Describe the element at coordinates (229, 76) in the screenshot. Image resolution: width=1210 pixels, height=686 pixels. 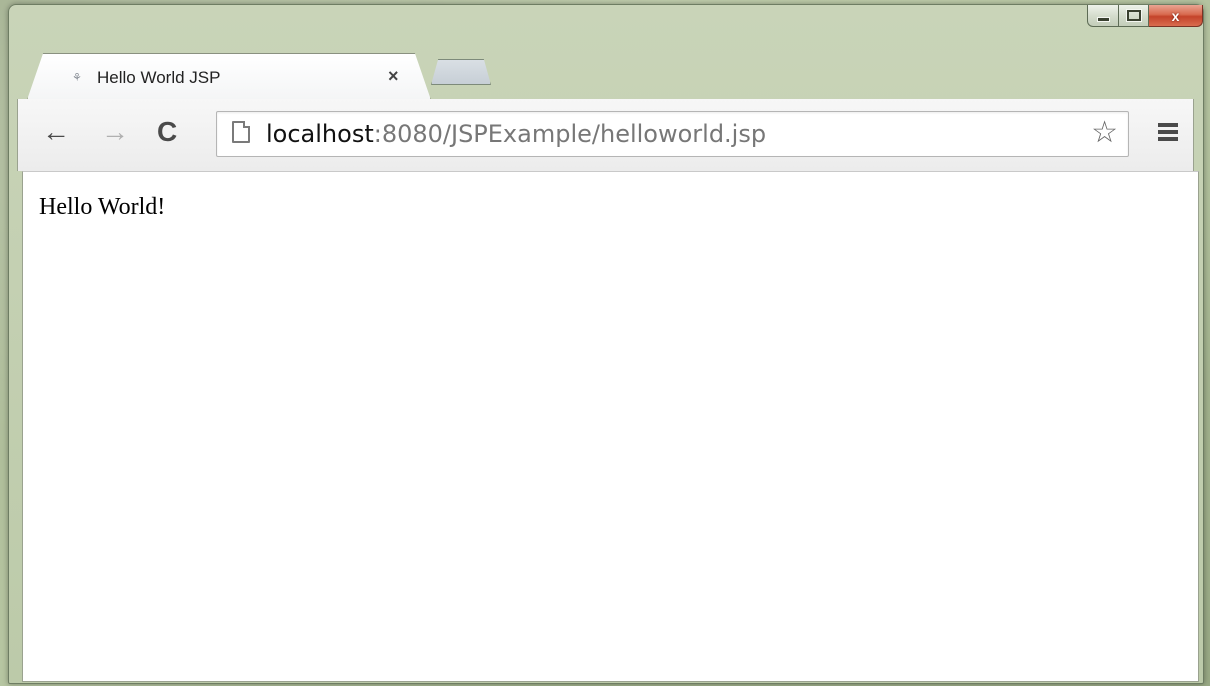
I see `tab-hello-world-jsp: ⚘ Hello World JSP ×` at that location.